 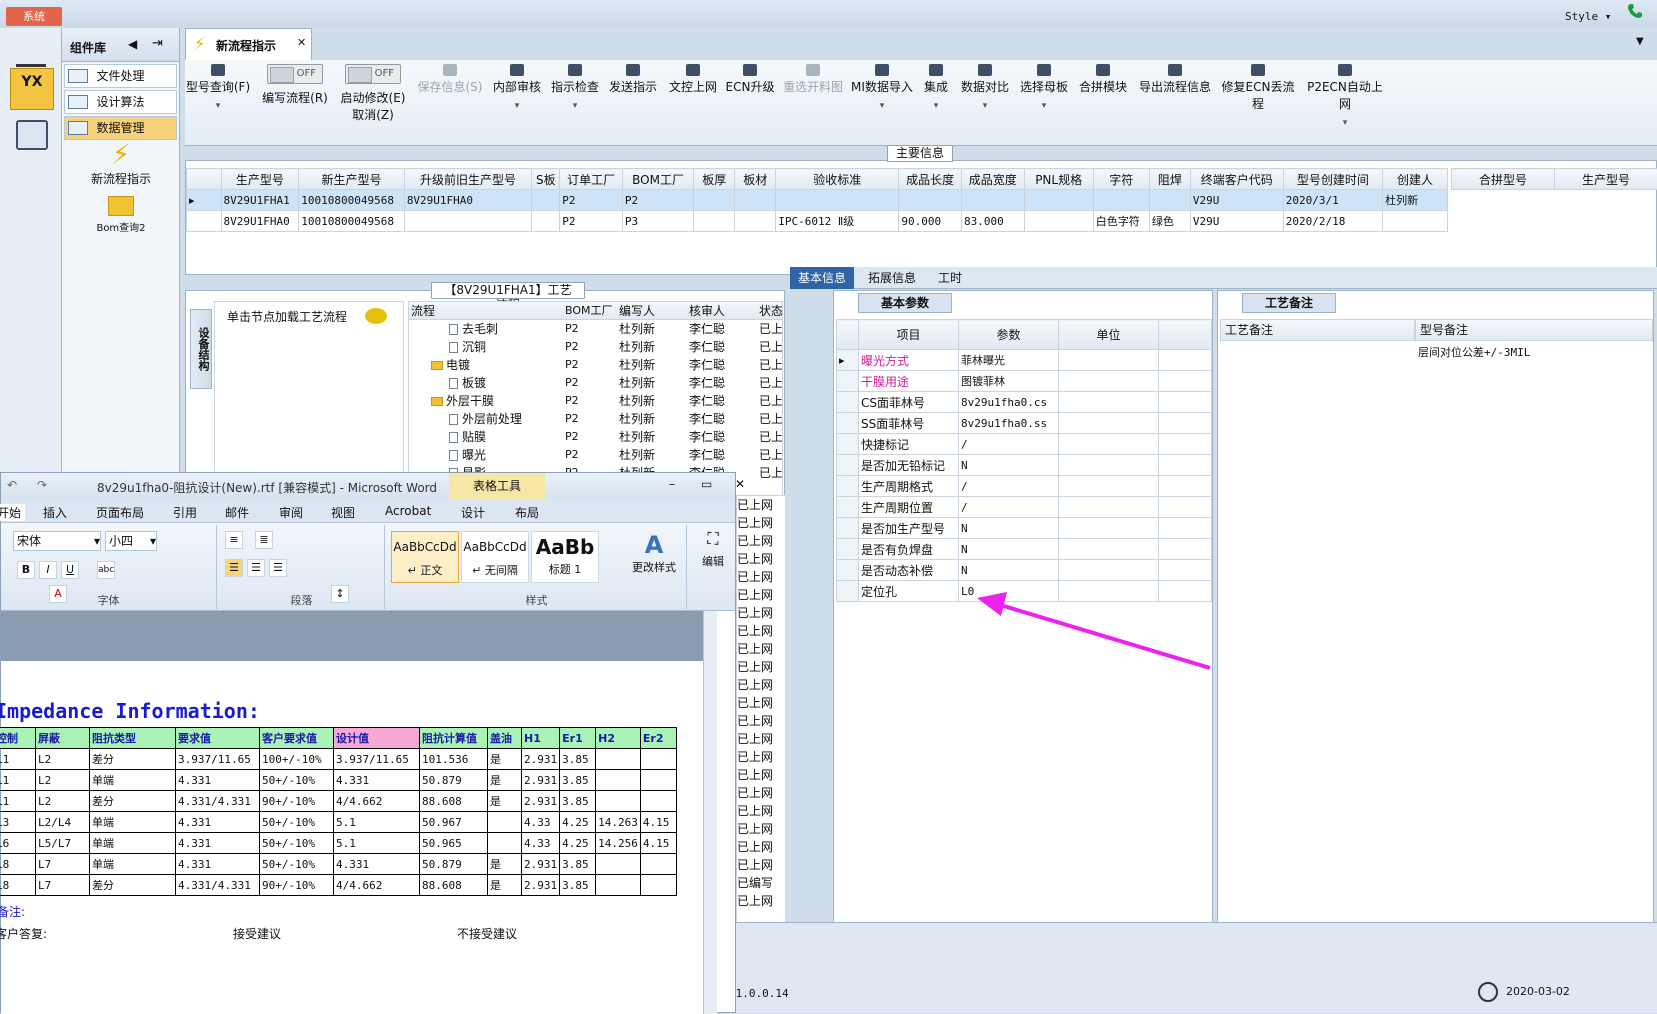 I want to click on column-header: 阻焊, so click(x=1169, y=179).